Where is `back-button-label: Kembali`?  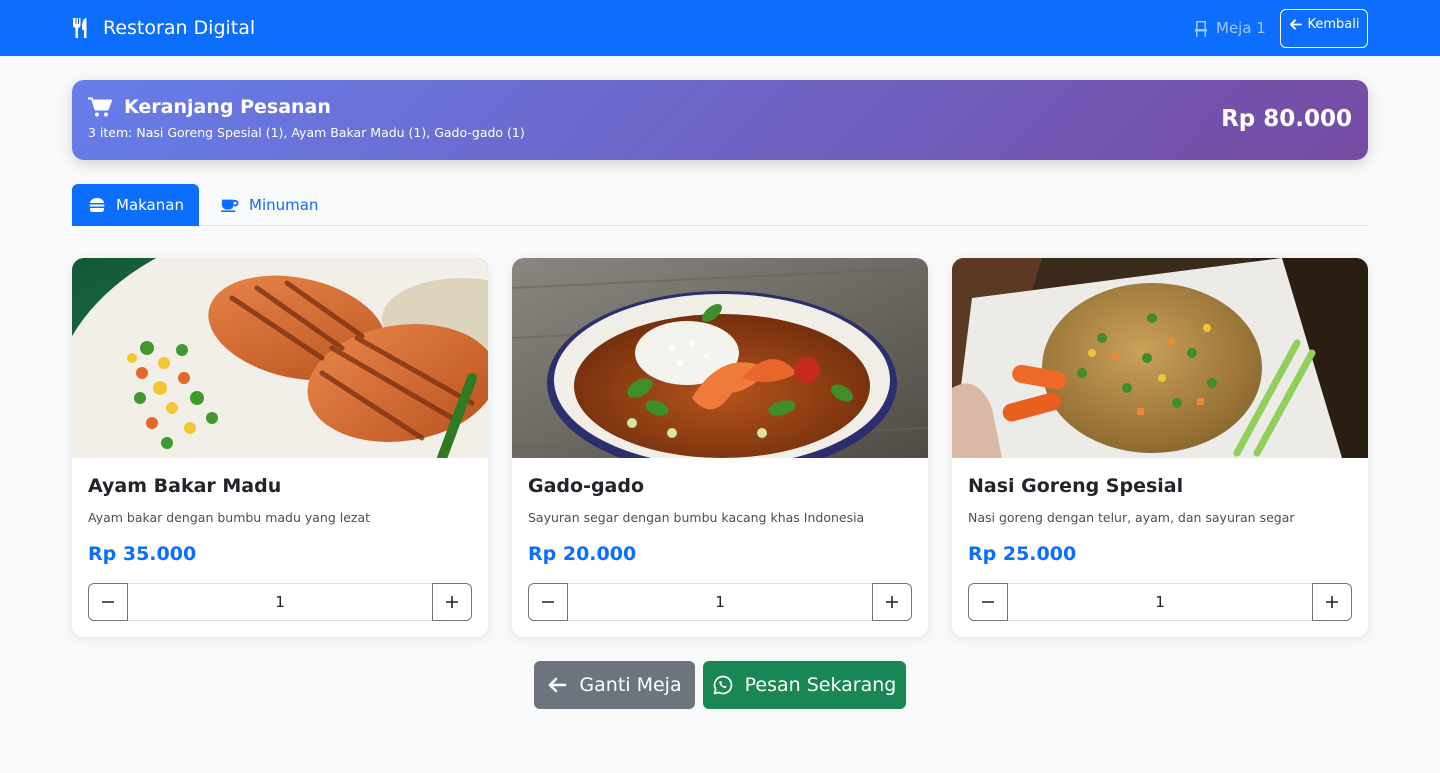 back-button-label: Kembali is located at coordinates (1333, 24).